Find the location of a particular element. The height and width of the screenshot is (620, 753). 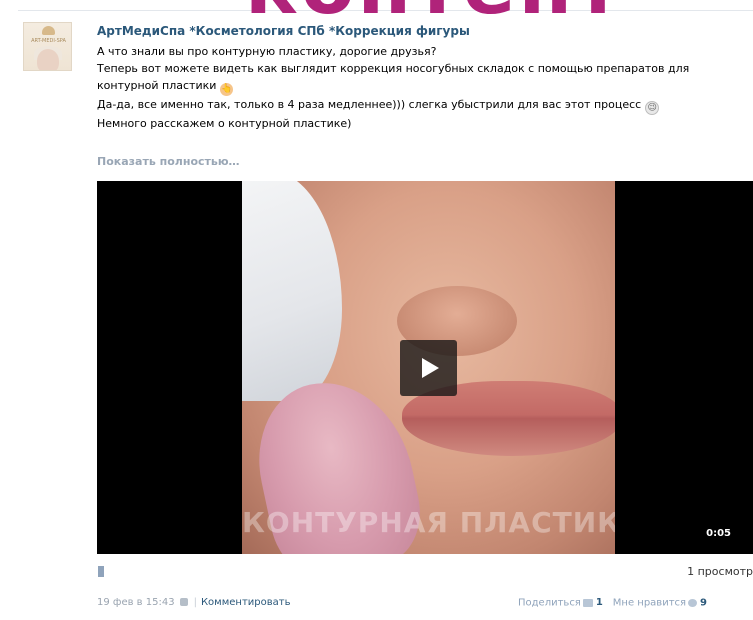

post-actions: Поделиться 1 Мне нравится 9 is located at coordinates (612, 603).